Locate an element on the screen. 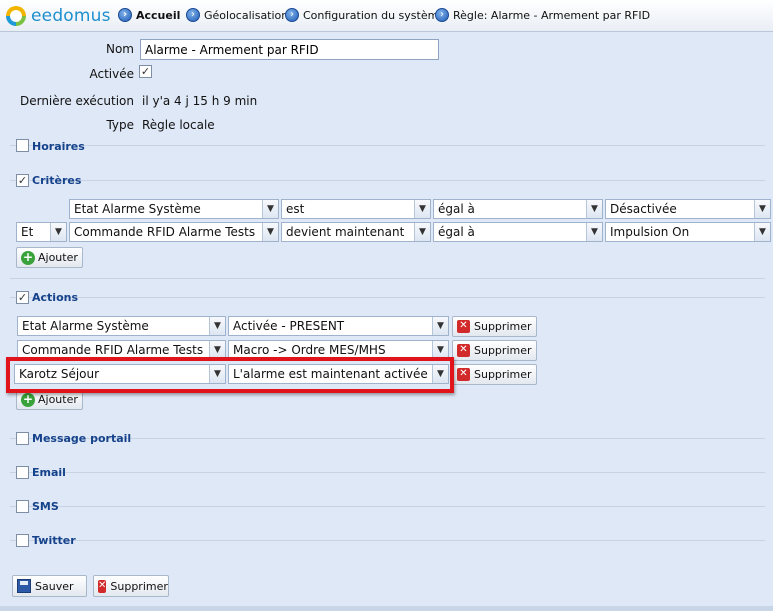 The width and height of the screenshot is (773, 611). select-value: Et is located at coordinates (27, 232).